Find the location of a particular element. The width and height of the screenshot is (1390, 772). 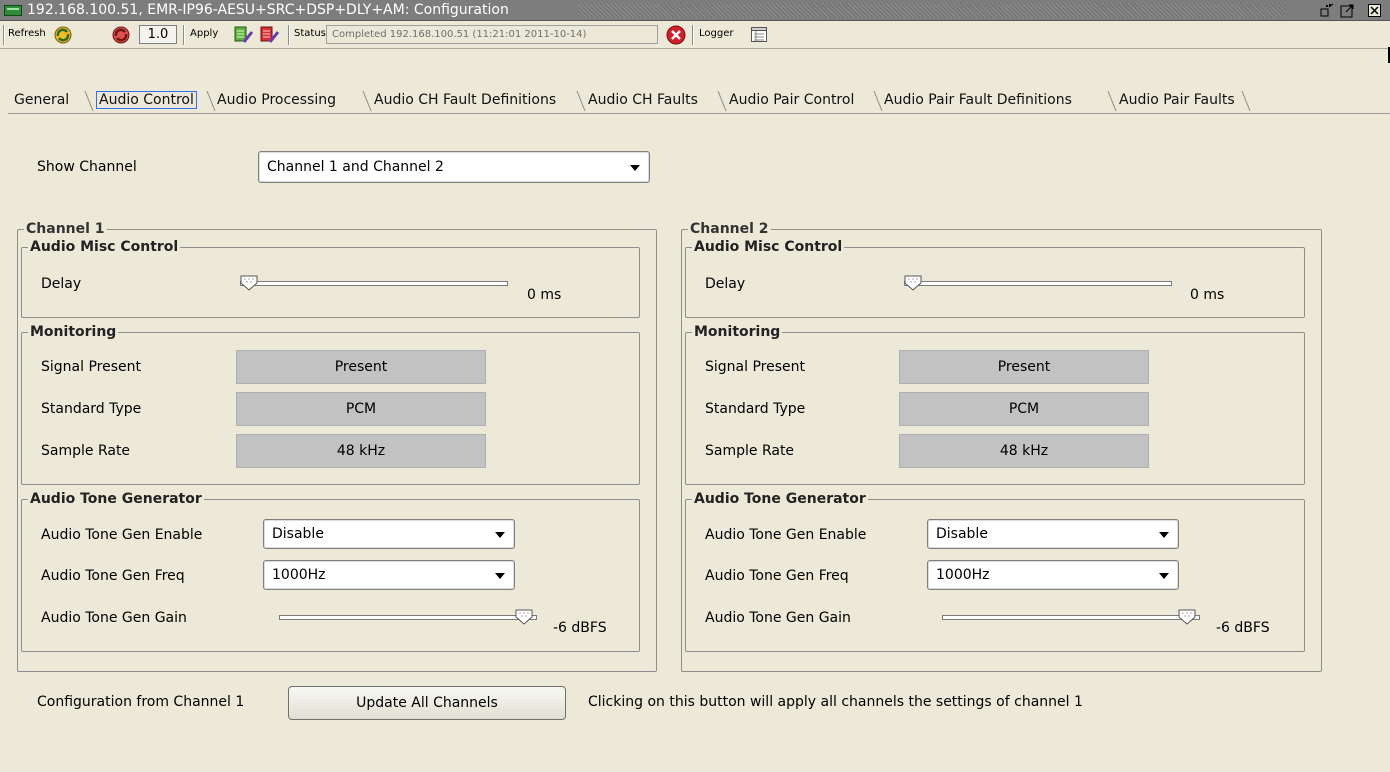

ch1-misc-title: Audio Misc Control is located at coordinates (104, 247).